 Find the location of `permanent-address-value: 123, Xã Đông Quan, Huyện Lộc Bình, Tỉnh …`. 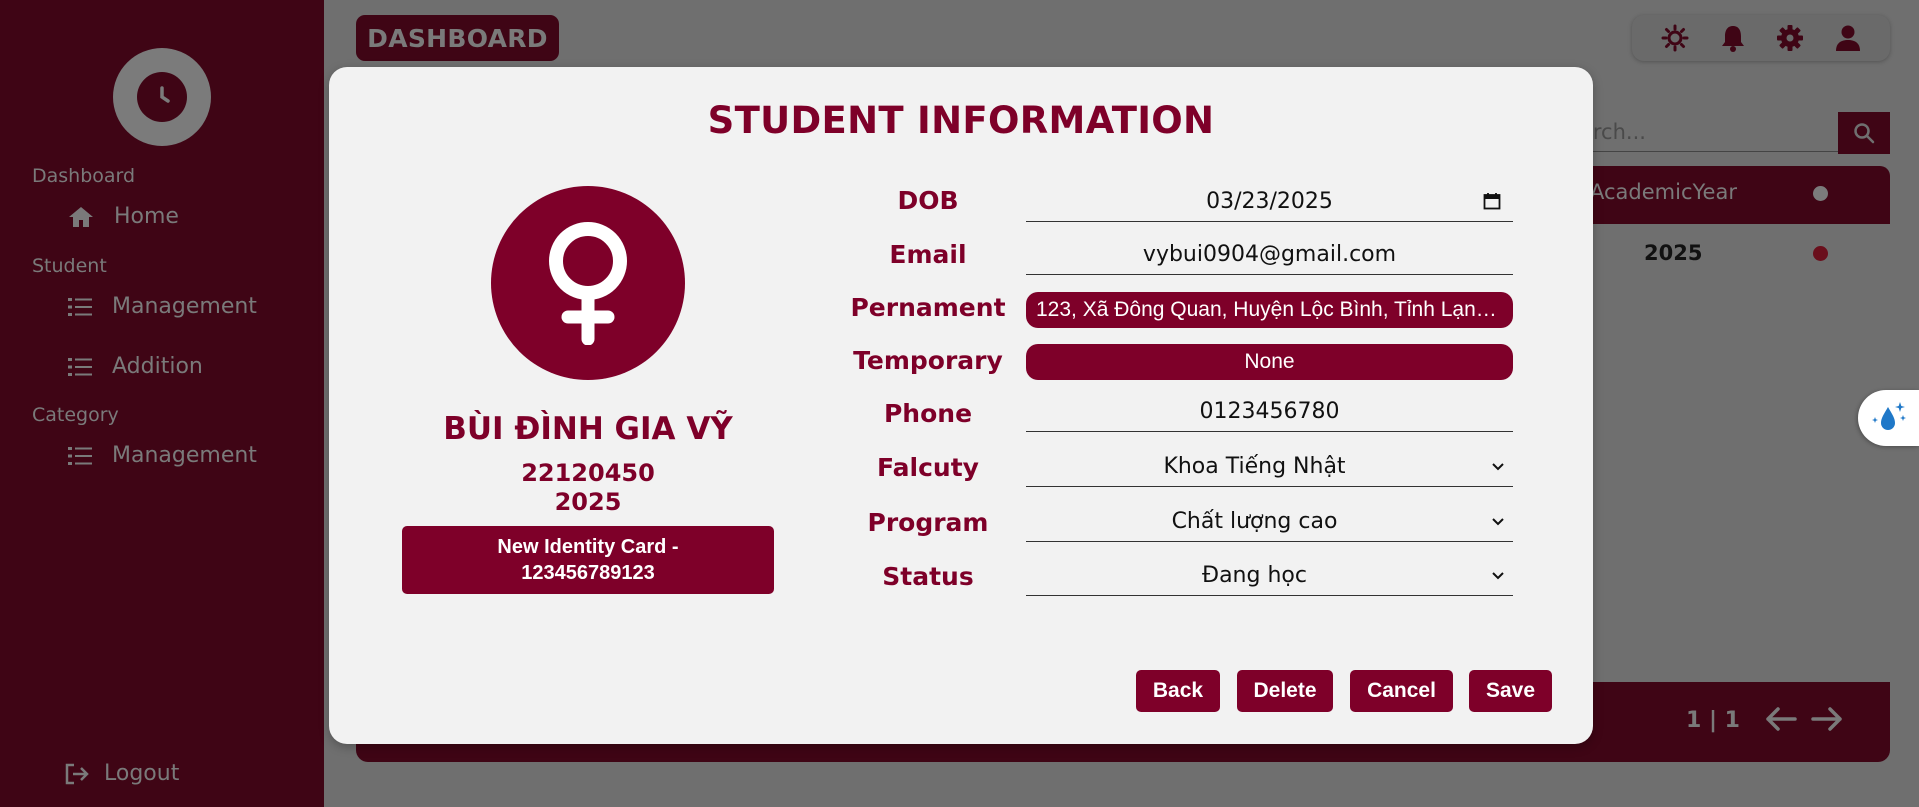

permanent-address-value: 123, Xã Đông Quan, Huyện Lộc Bình, Tỉnh … is located at coordinates (1269, 309).